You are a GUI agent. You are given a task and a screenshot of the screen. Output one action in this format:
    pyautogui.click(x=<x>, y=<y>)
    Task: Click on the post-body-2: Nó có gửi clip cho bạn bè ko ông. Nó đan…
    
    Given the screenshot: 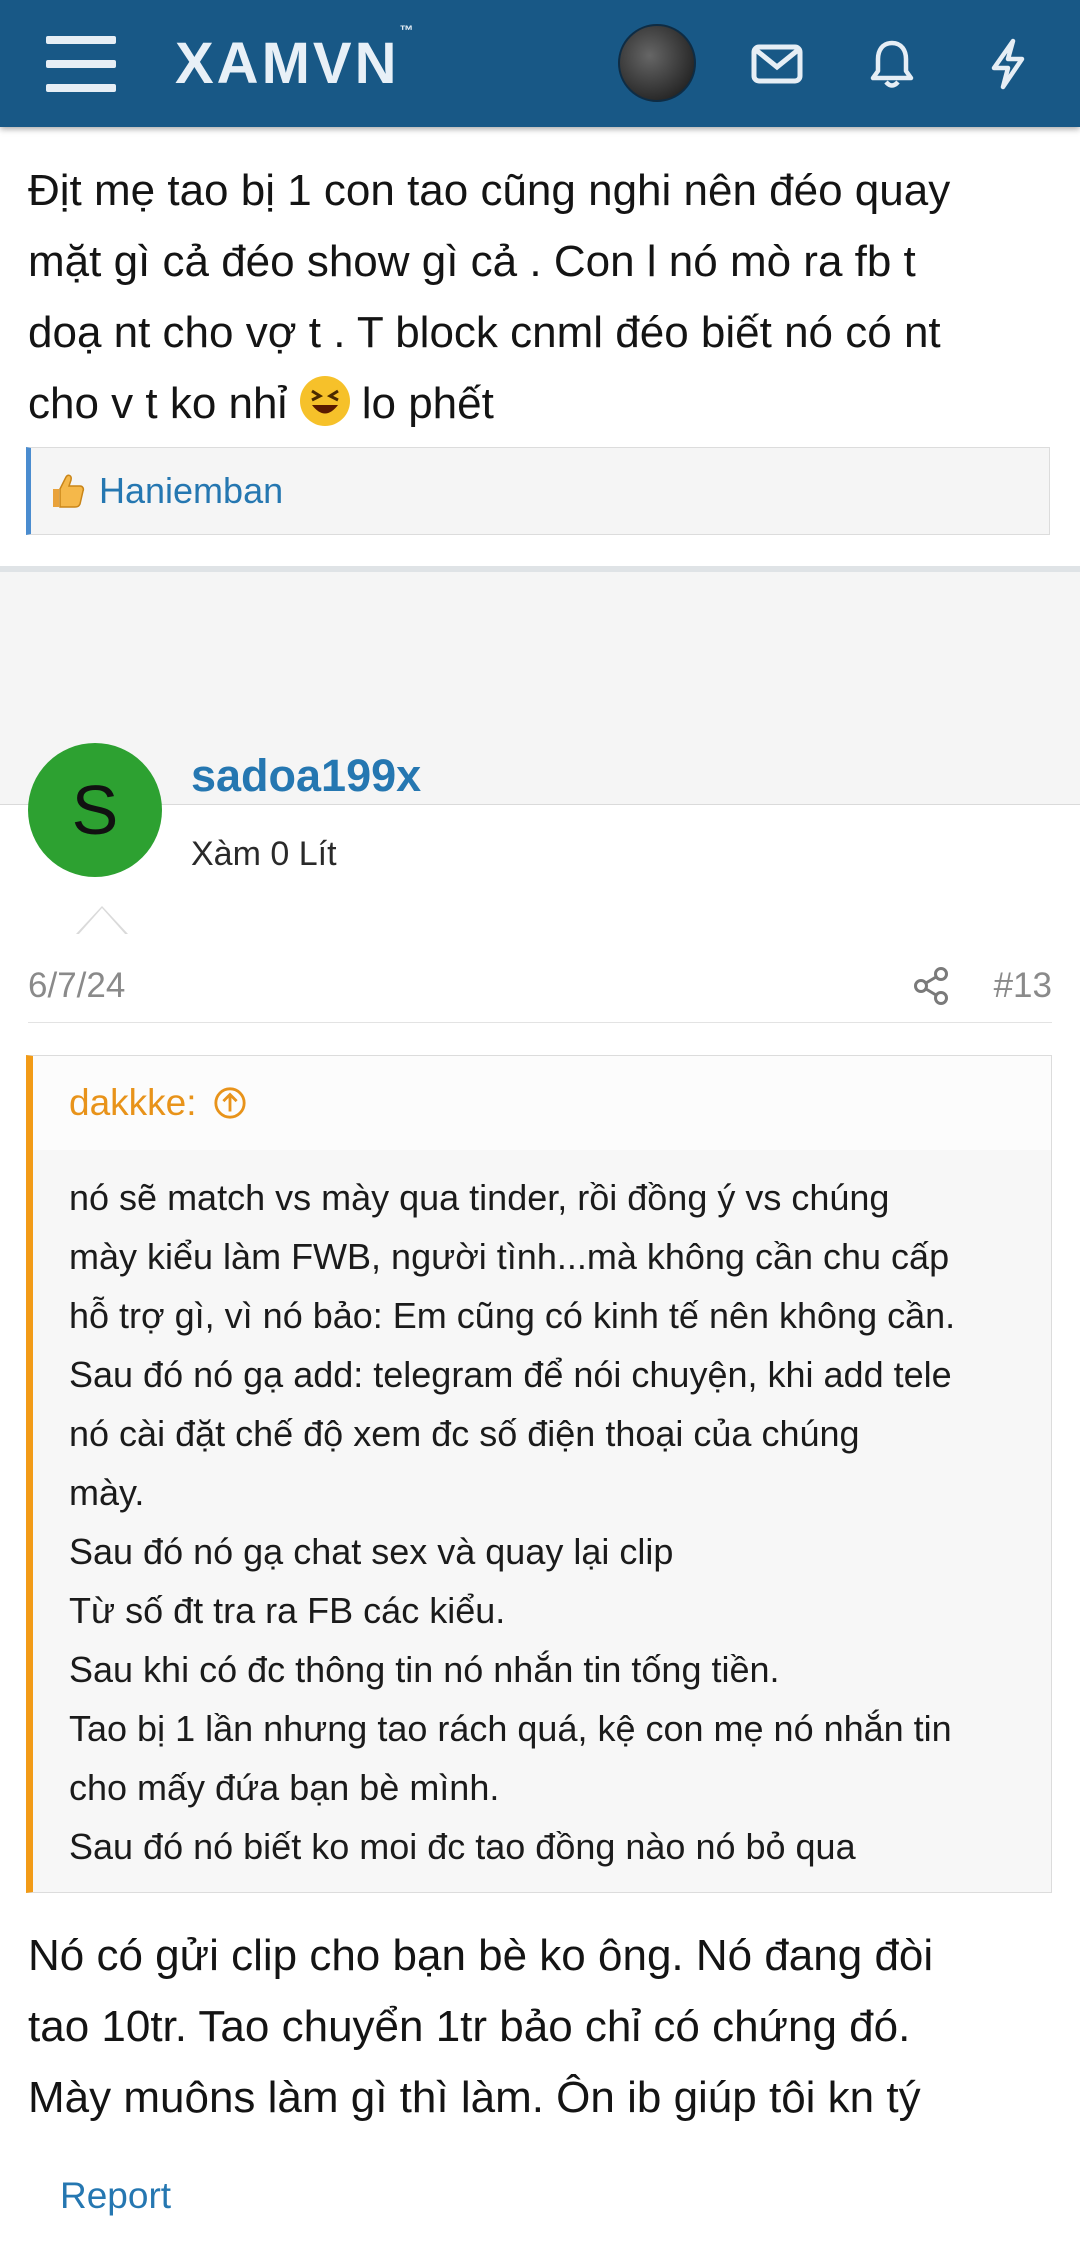 What is the action you would take?
    pyautogui.click(x=548, y=2026)
    